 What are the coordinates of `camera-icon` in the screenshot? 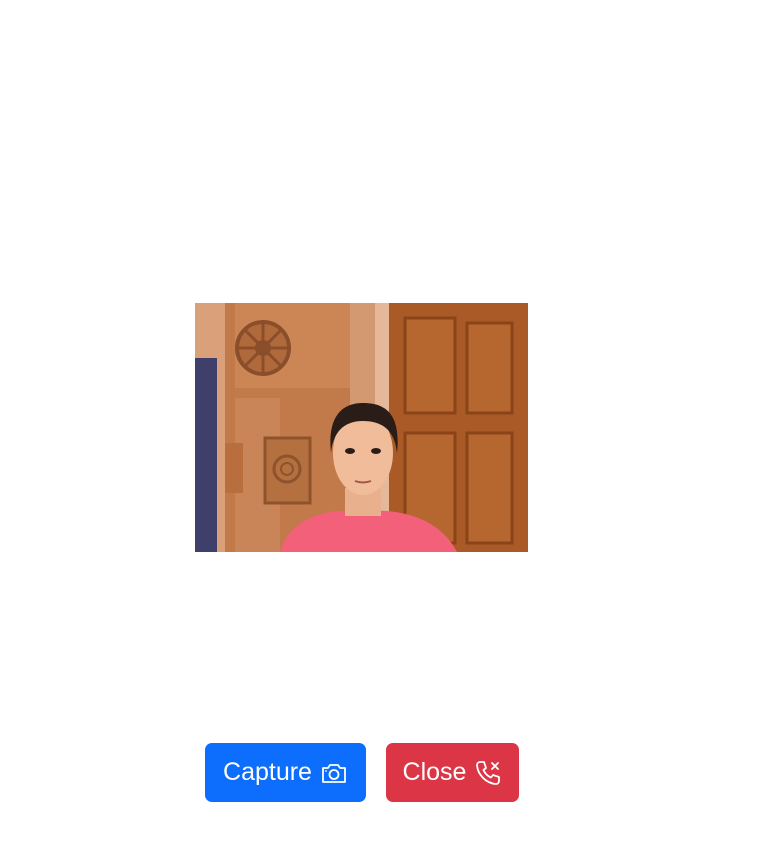 It's located at (334, 773).